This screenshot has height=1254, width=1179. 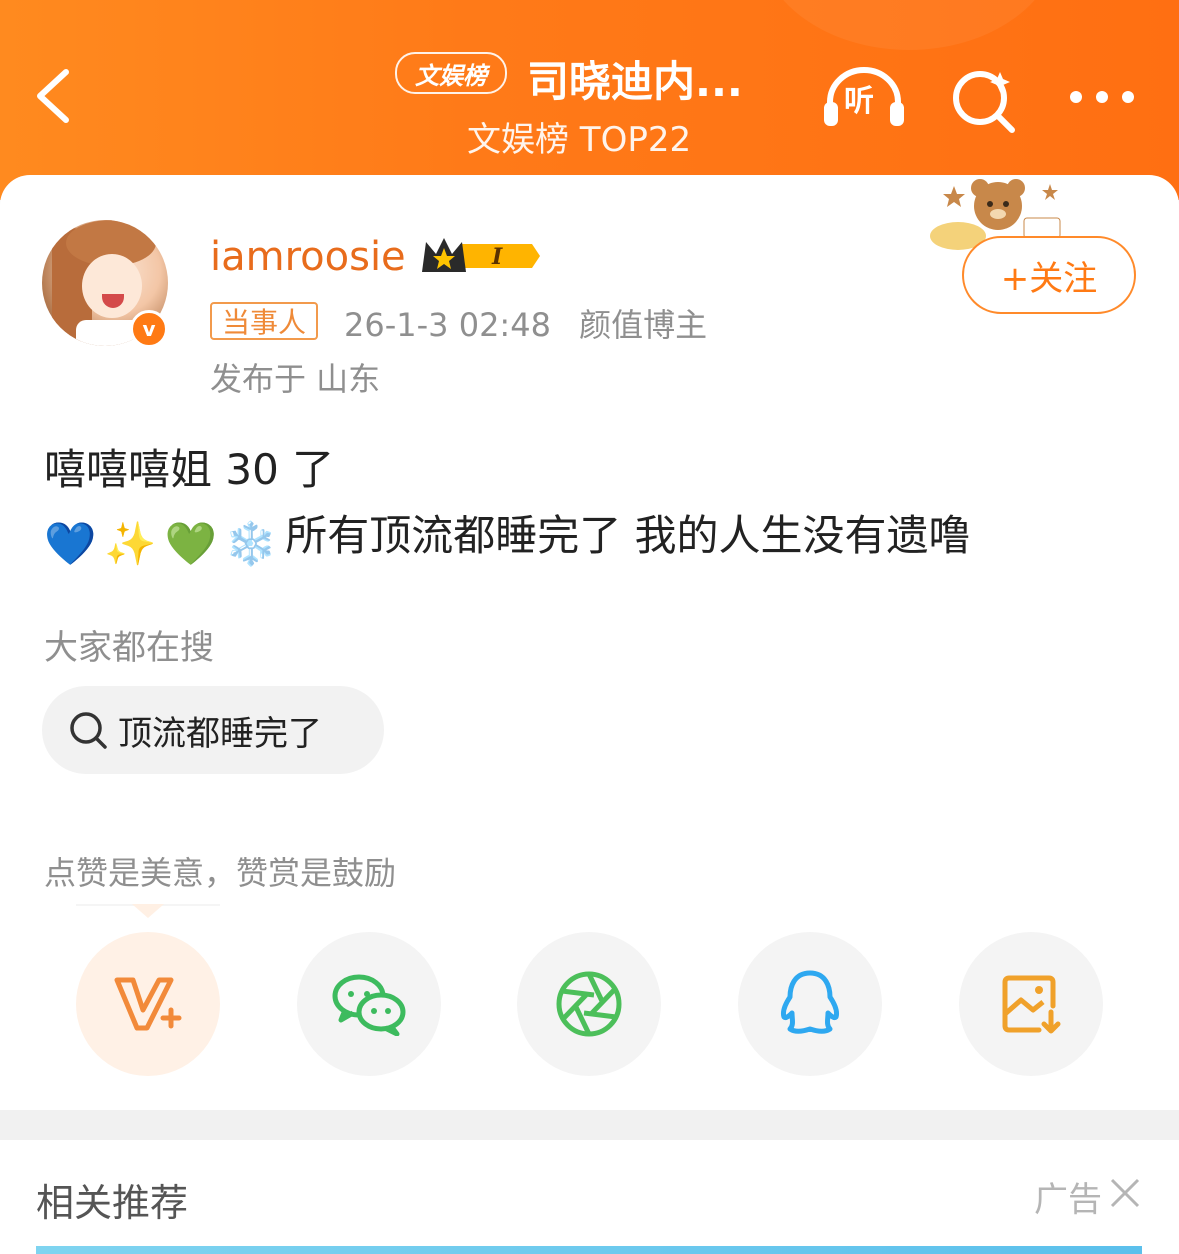 I want to click on more-button, so click(x=1106, y=97).